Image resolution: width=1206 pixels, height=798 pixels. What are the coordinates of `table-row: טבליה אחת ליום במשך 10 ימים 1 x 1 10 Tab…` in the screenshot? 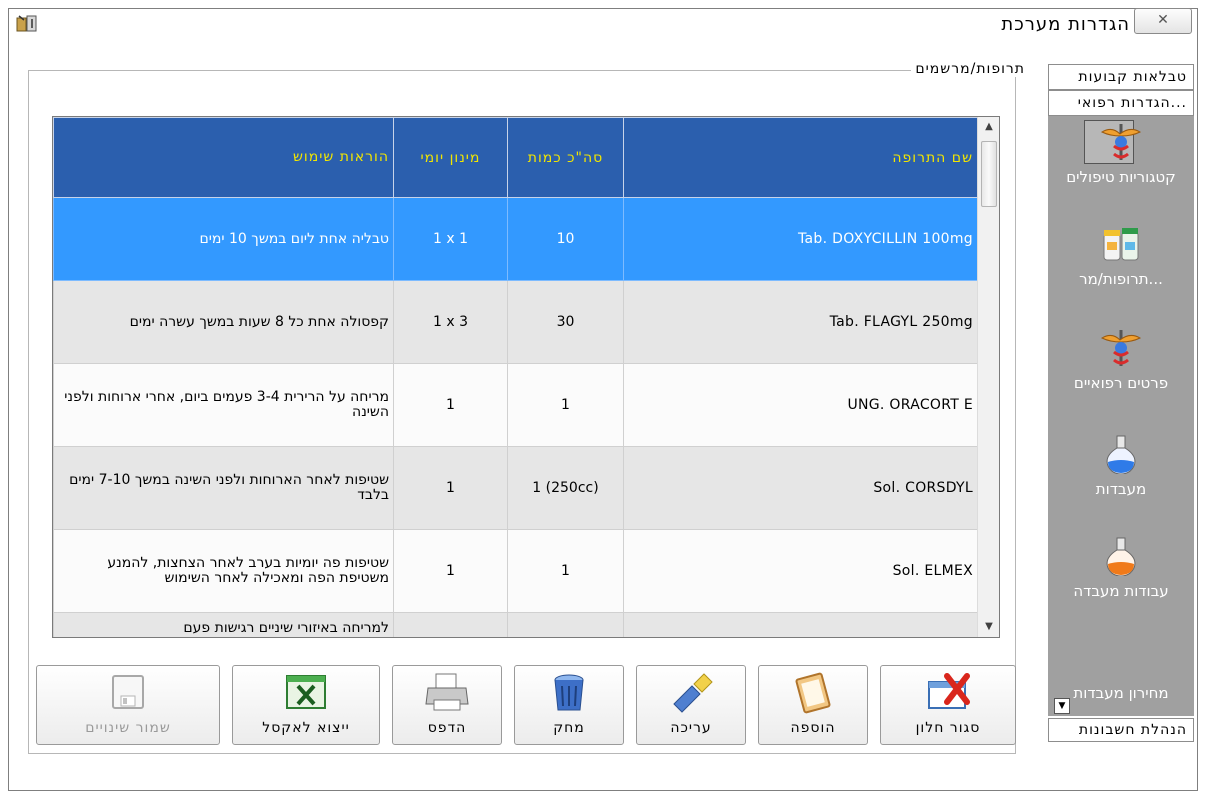 It's located at (515, 239).